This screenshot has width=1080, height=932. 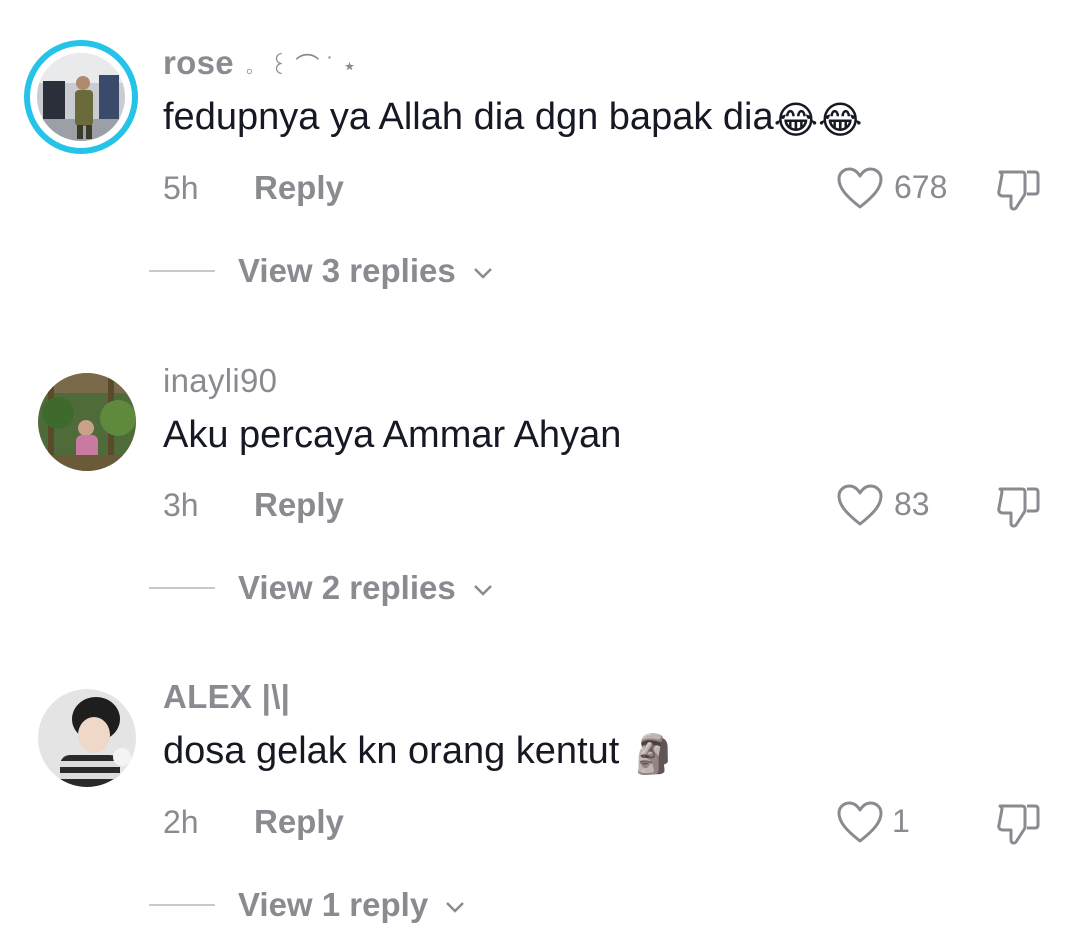 I want to click on username-decoration: 。 ꒰ ⌒ ˙ ⋆, so click(x=300, y=66).